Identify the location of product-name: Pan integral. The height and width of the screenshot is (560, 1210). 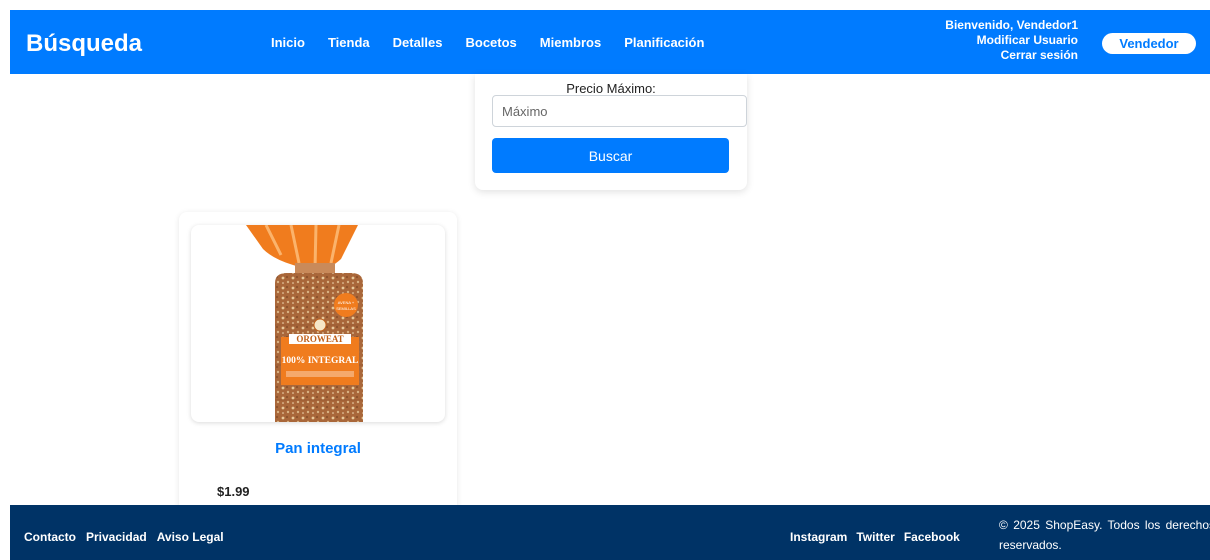
(318, 448).